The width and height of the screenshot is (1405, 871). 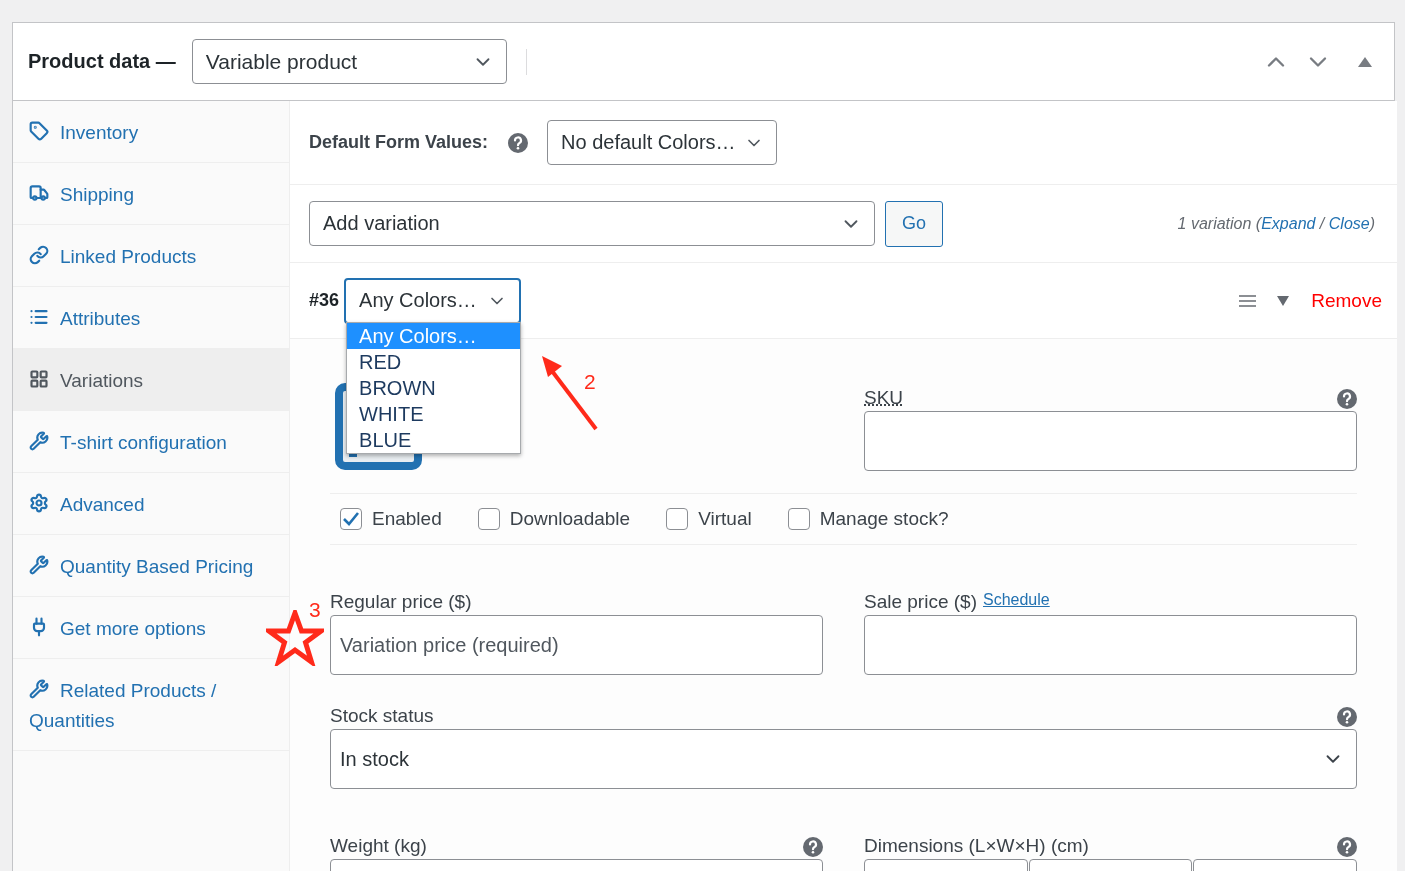 I want to click on dropdown-option: BROWN, so click(x=434, y=387).